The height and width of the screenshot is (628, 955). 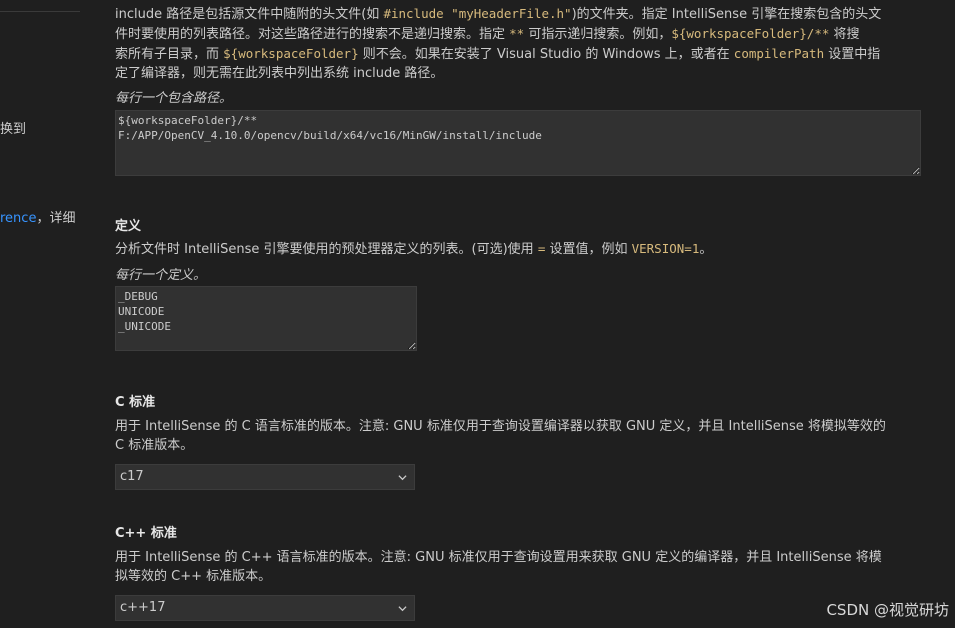 What do you see at coordinates (13, 129) in the screenshot?
I see `left-pane-text-fragment: 换到` at bounding box center [13, 129].